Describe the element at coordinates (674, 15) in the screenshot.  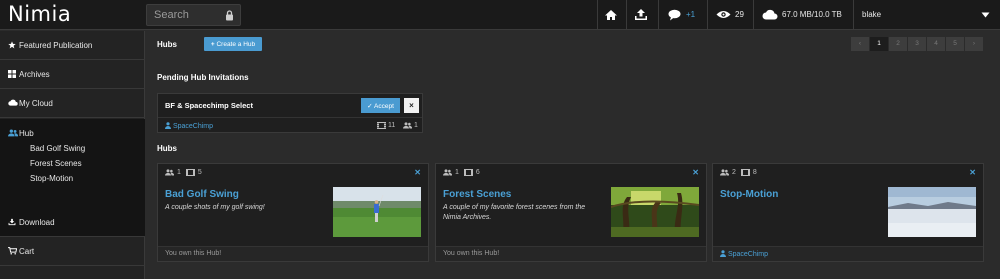
I see `chat-icon` at that location.